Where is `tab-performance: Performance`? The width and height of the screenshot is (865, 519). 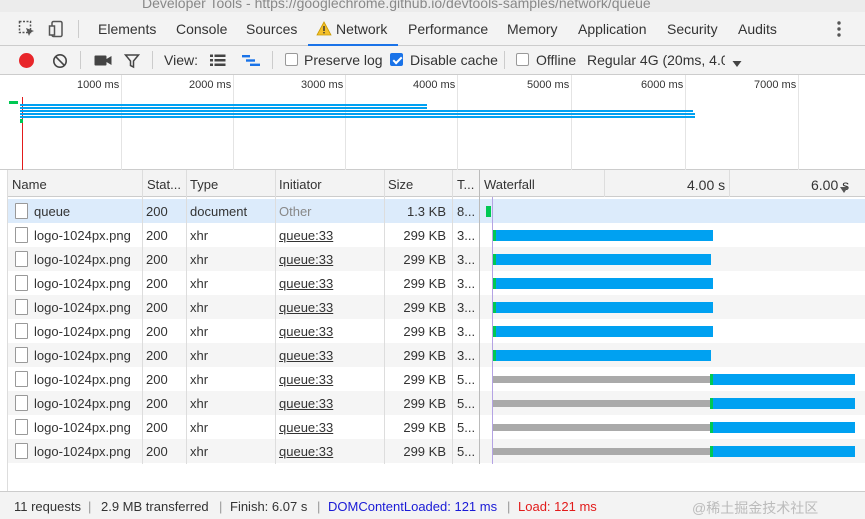
tab-performance: Performance is located at coordinates (448, 29).